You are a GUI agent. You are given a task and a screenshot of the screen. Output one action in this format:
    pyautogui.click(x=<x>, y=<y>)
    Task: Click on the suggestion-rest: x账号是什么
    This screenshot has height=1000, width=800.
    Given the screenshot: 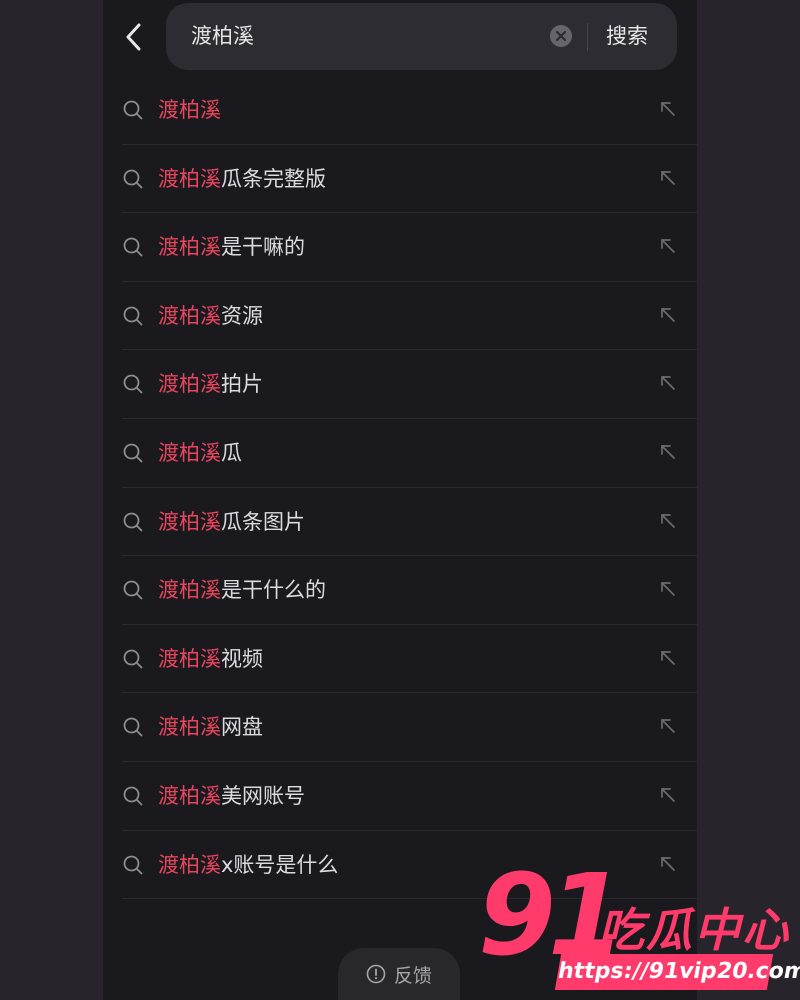 What is the action you would take?
    pyautogui.click(x=280, y=864)
    